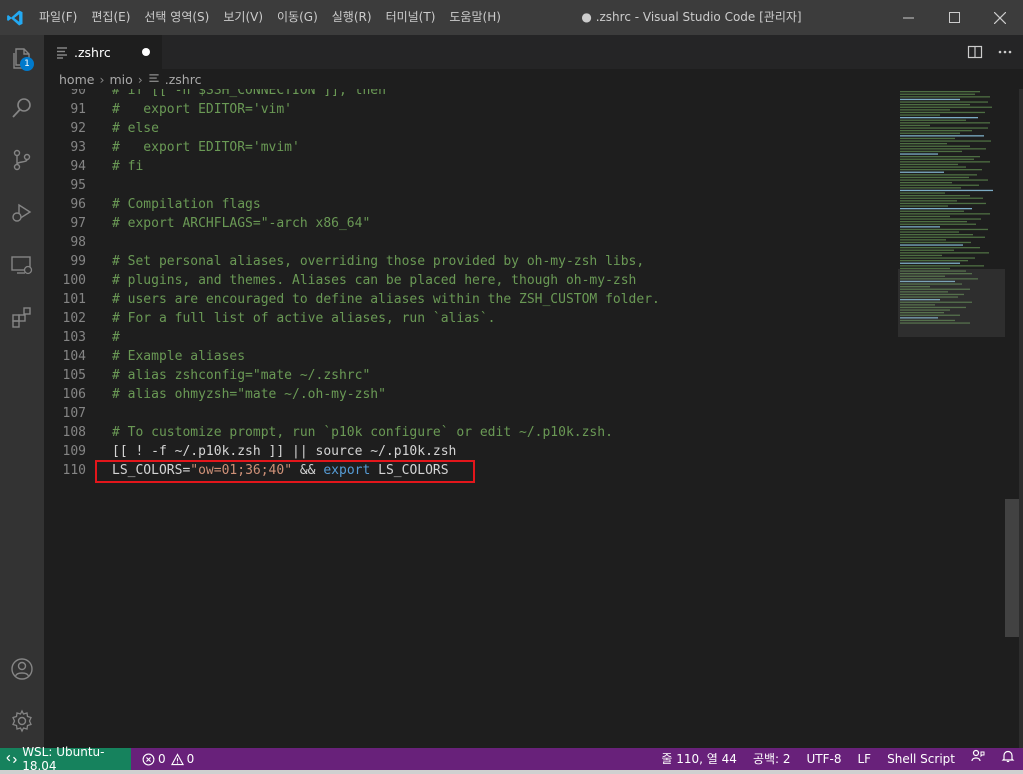  What do you see at coordinates (92, 52) in the screenshot?
I see `tab-label: .zshrc` at bounding box center [92, 52].